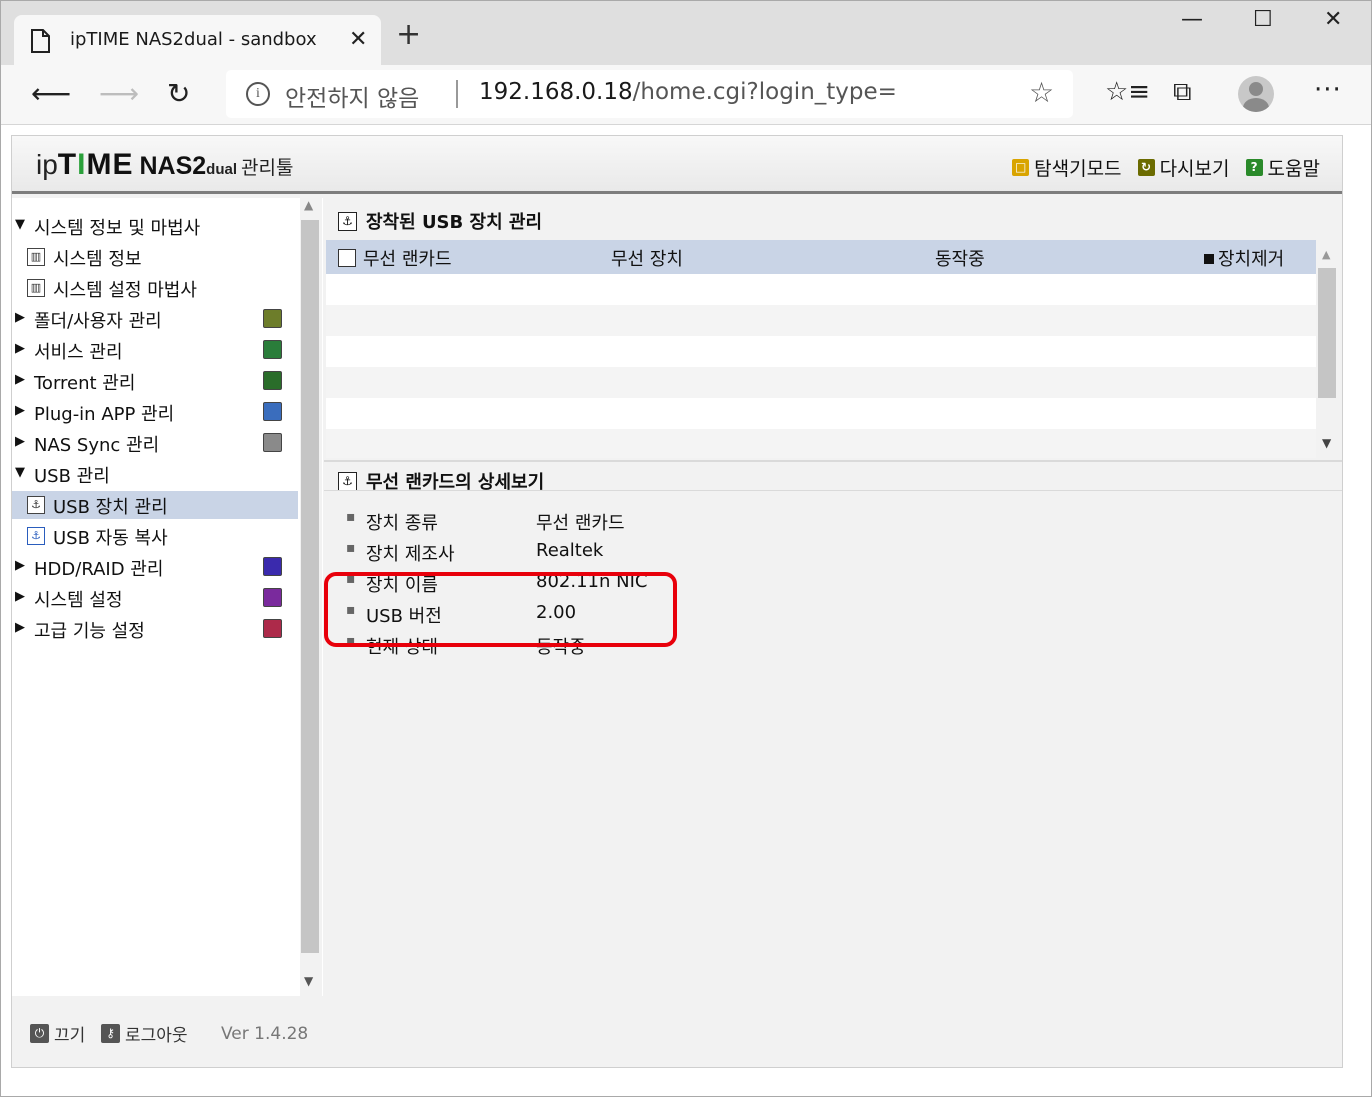 This screenshot has width=1372, height=1097. Describe the element at coordinates (97, 259) in the screenshot. I see `sidebar-item-label: 시스템 정보` at that location.